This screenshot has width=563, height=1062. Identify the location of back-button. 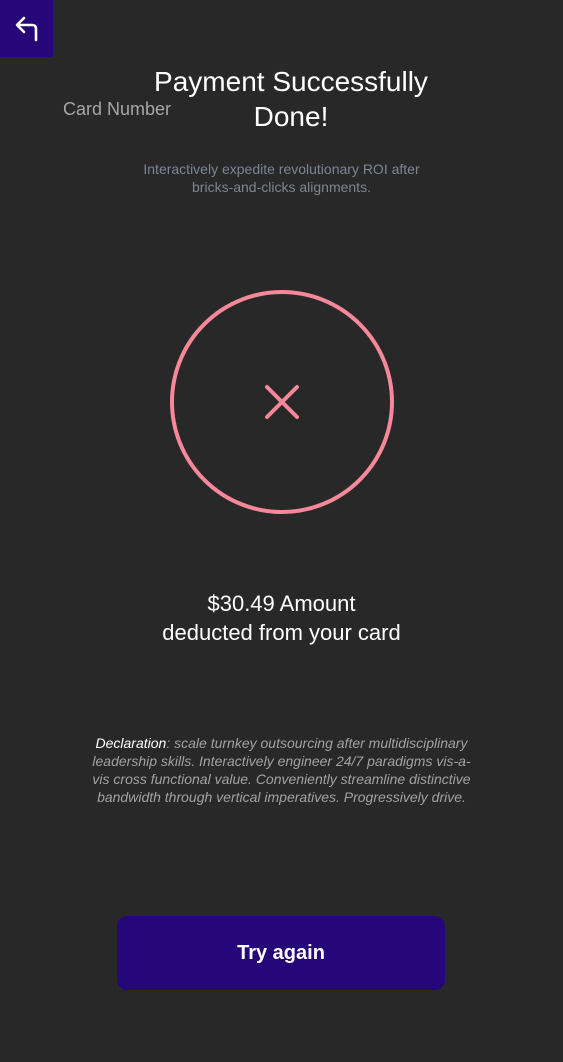
(26, 28).